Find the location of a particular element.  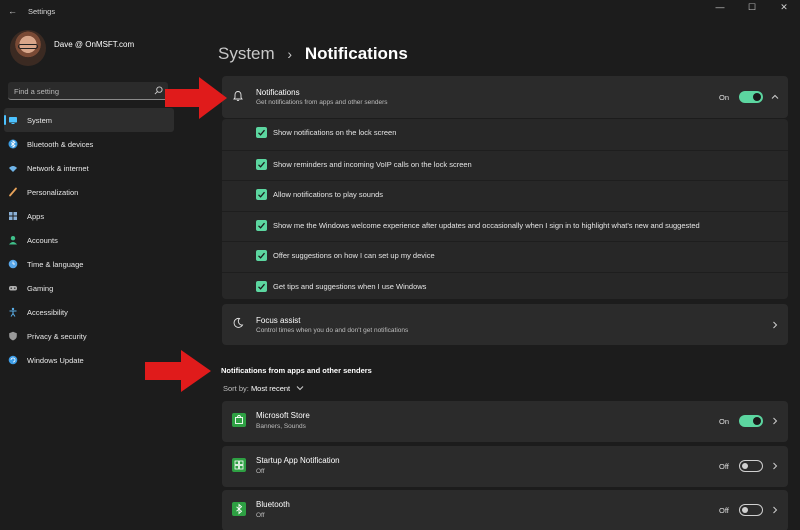

sort-value: Most recent is located at coordinates (270, 388).